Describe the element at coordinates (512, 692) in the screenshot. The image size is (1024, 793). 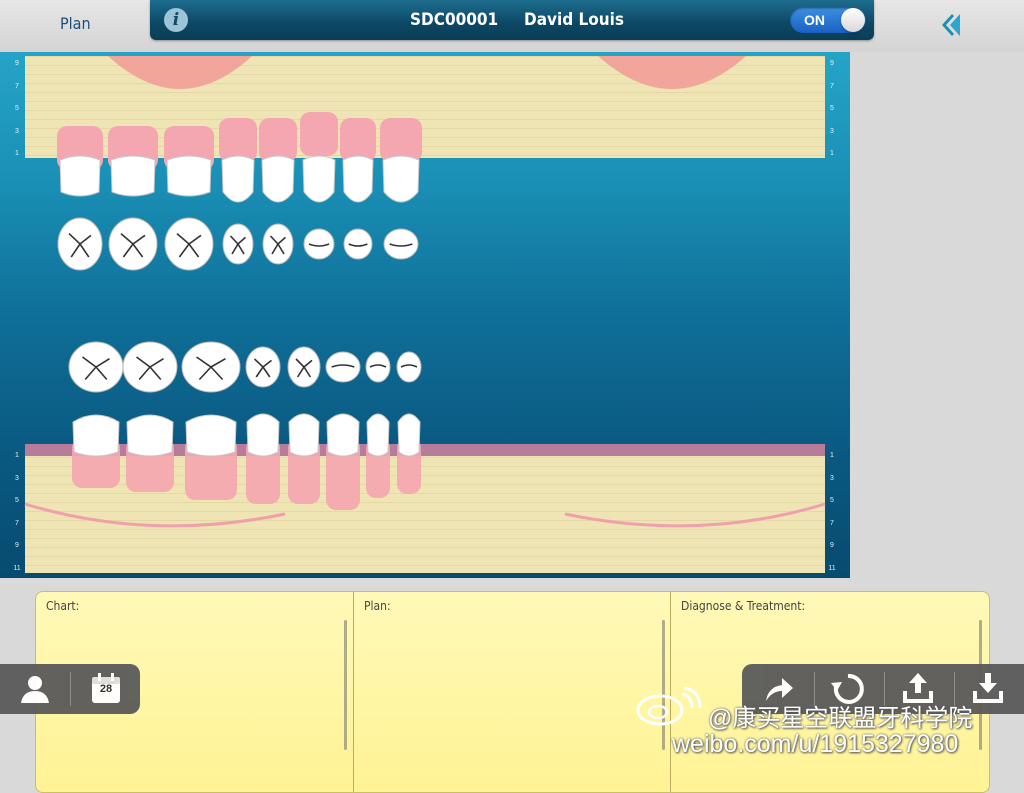
I see `plan-notes: Plan:` at that location.